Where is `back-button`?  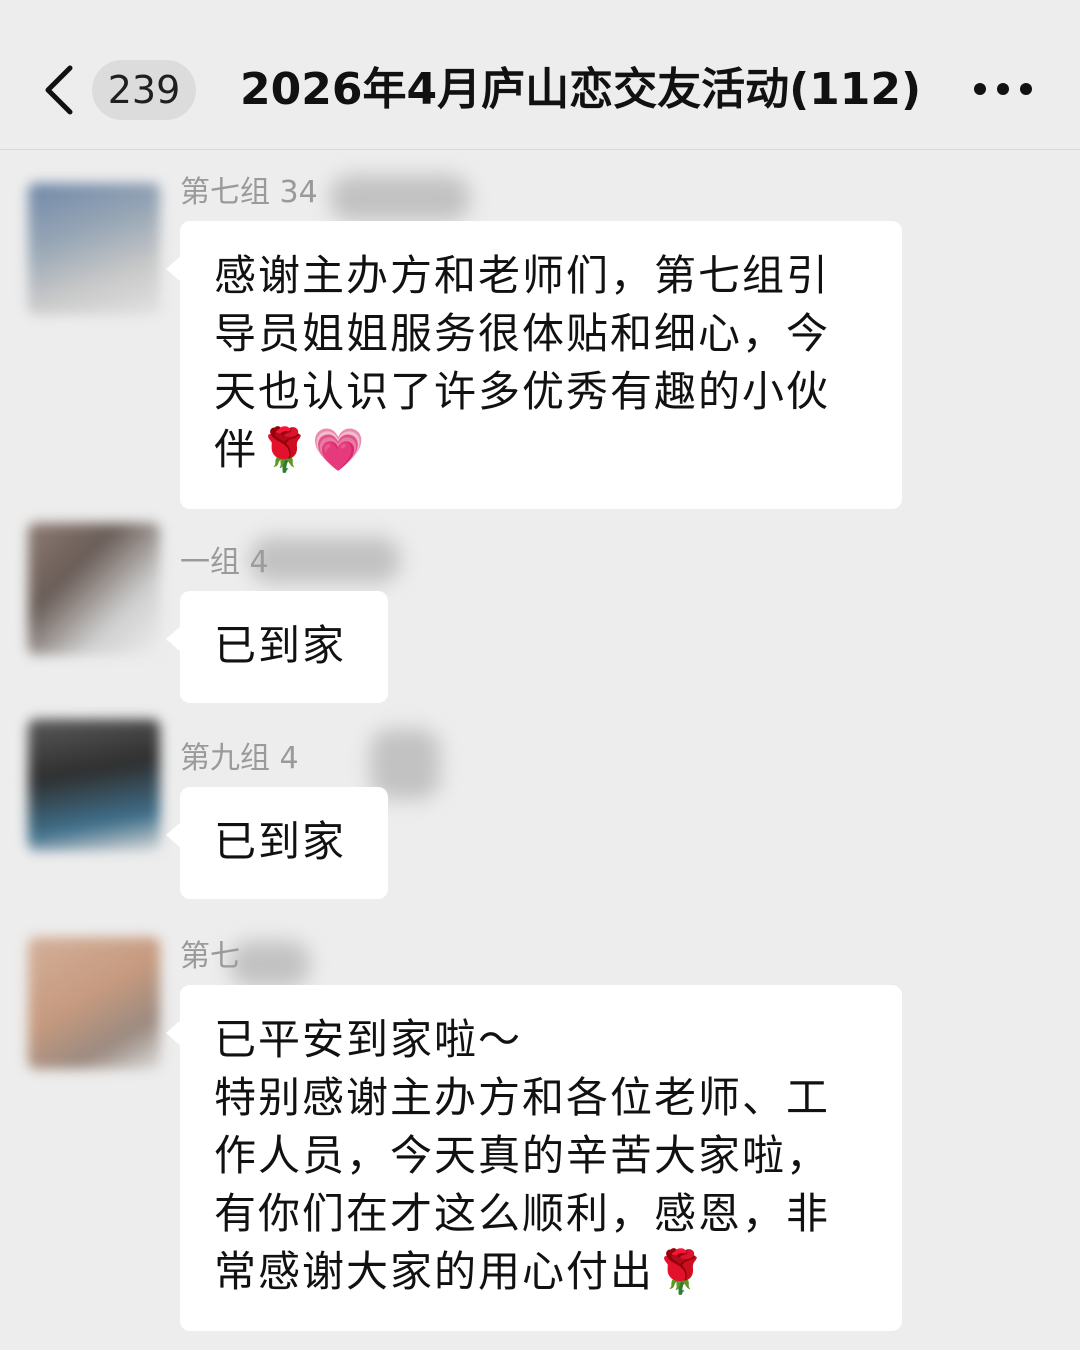
back-button is located at coordinates (60, 90).